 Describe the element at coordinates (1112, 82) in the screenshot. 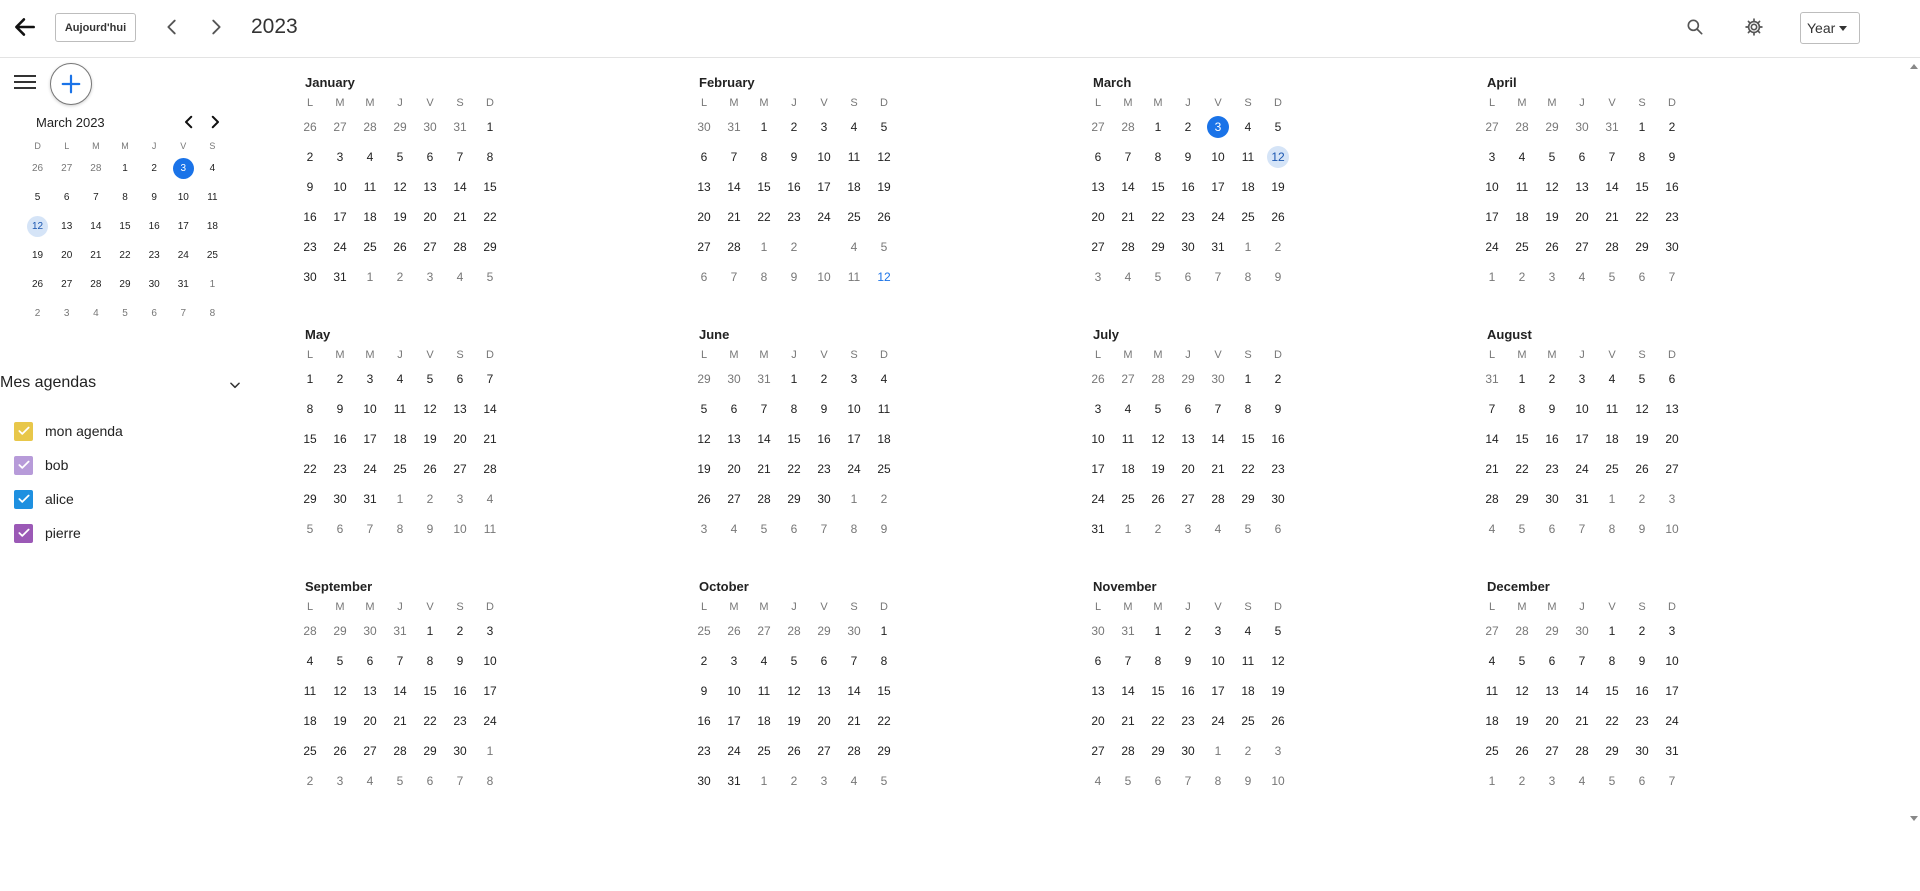

I see `month-name: March` at that location.